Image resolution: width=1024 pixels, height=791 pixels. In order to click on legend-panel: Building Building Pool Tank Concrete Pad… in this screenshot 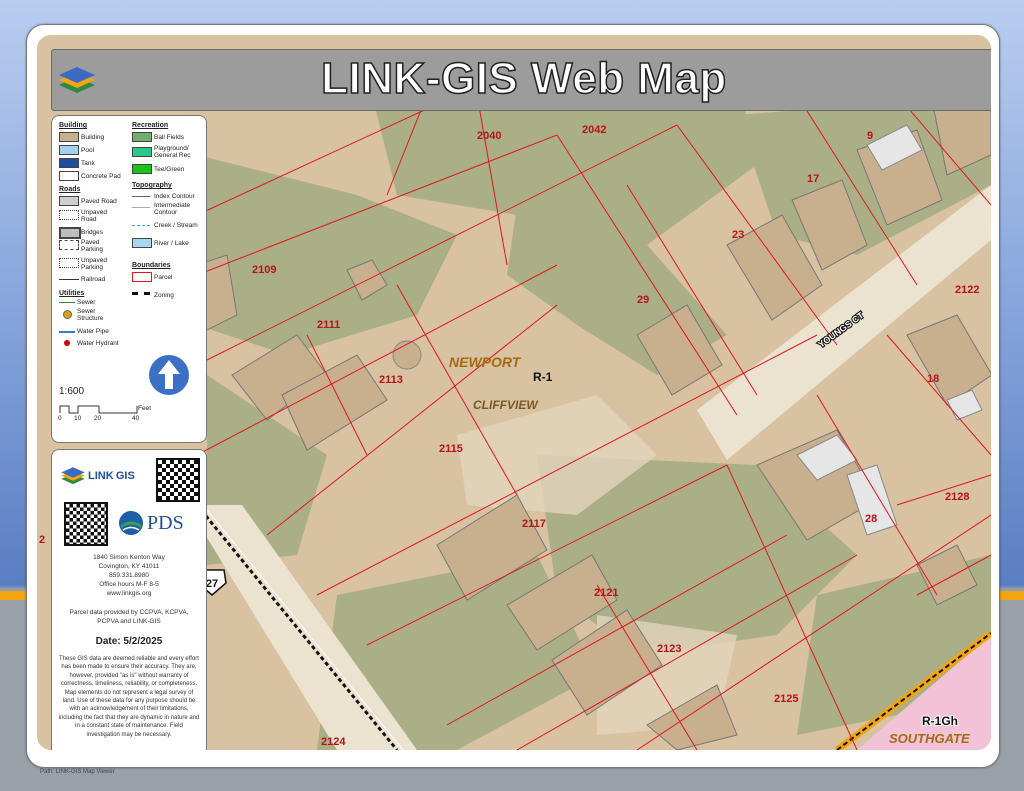, I will do `click(129, 279)`.